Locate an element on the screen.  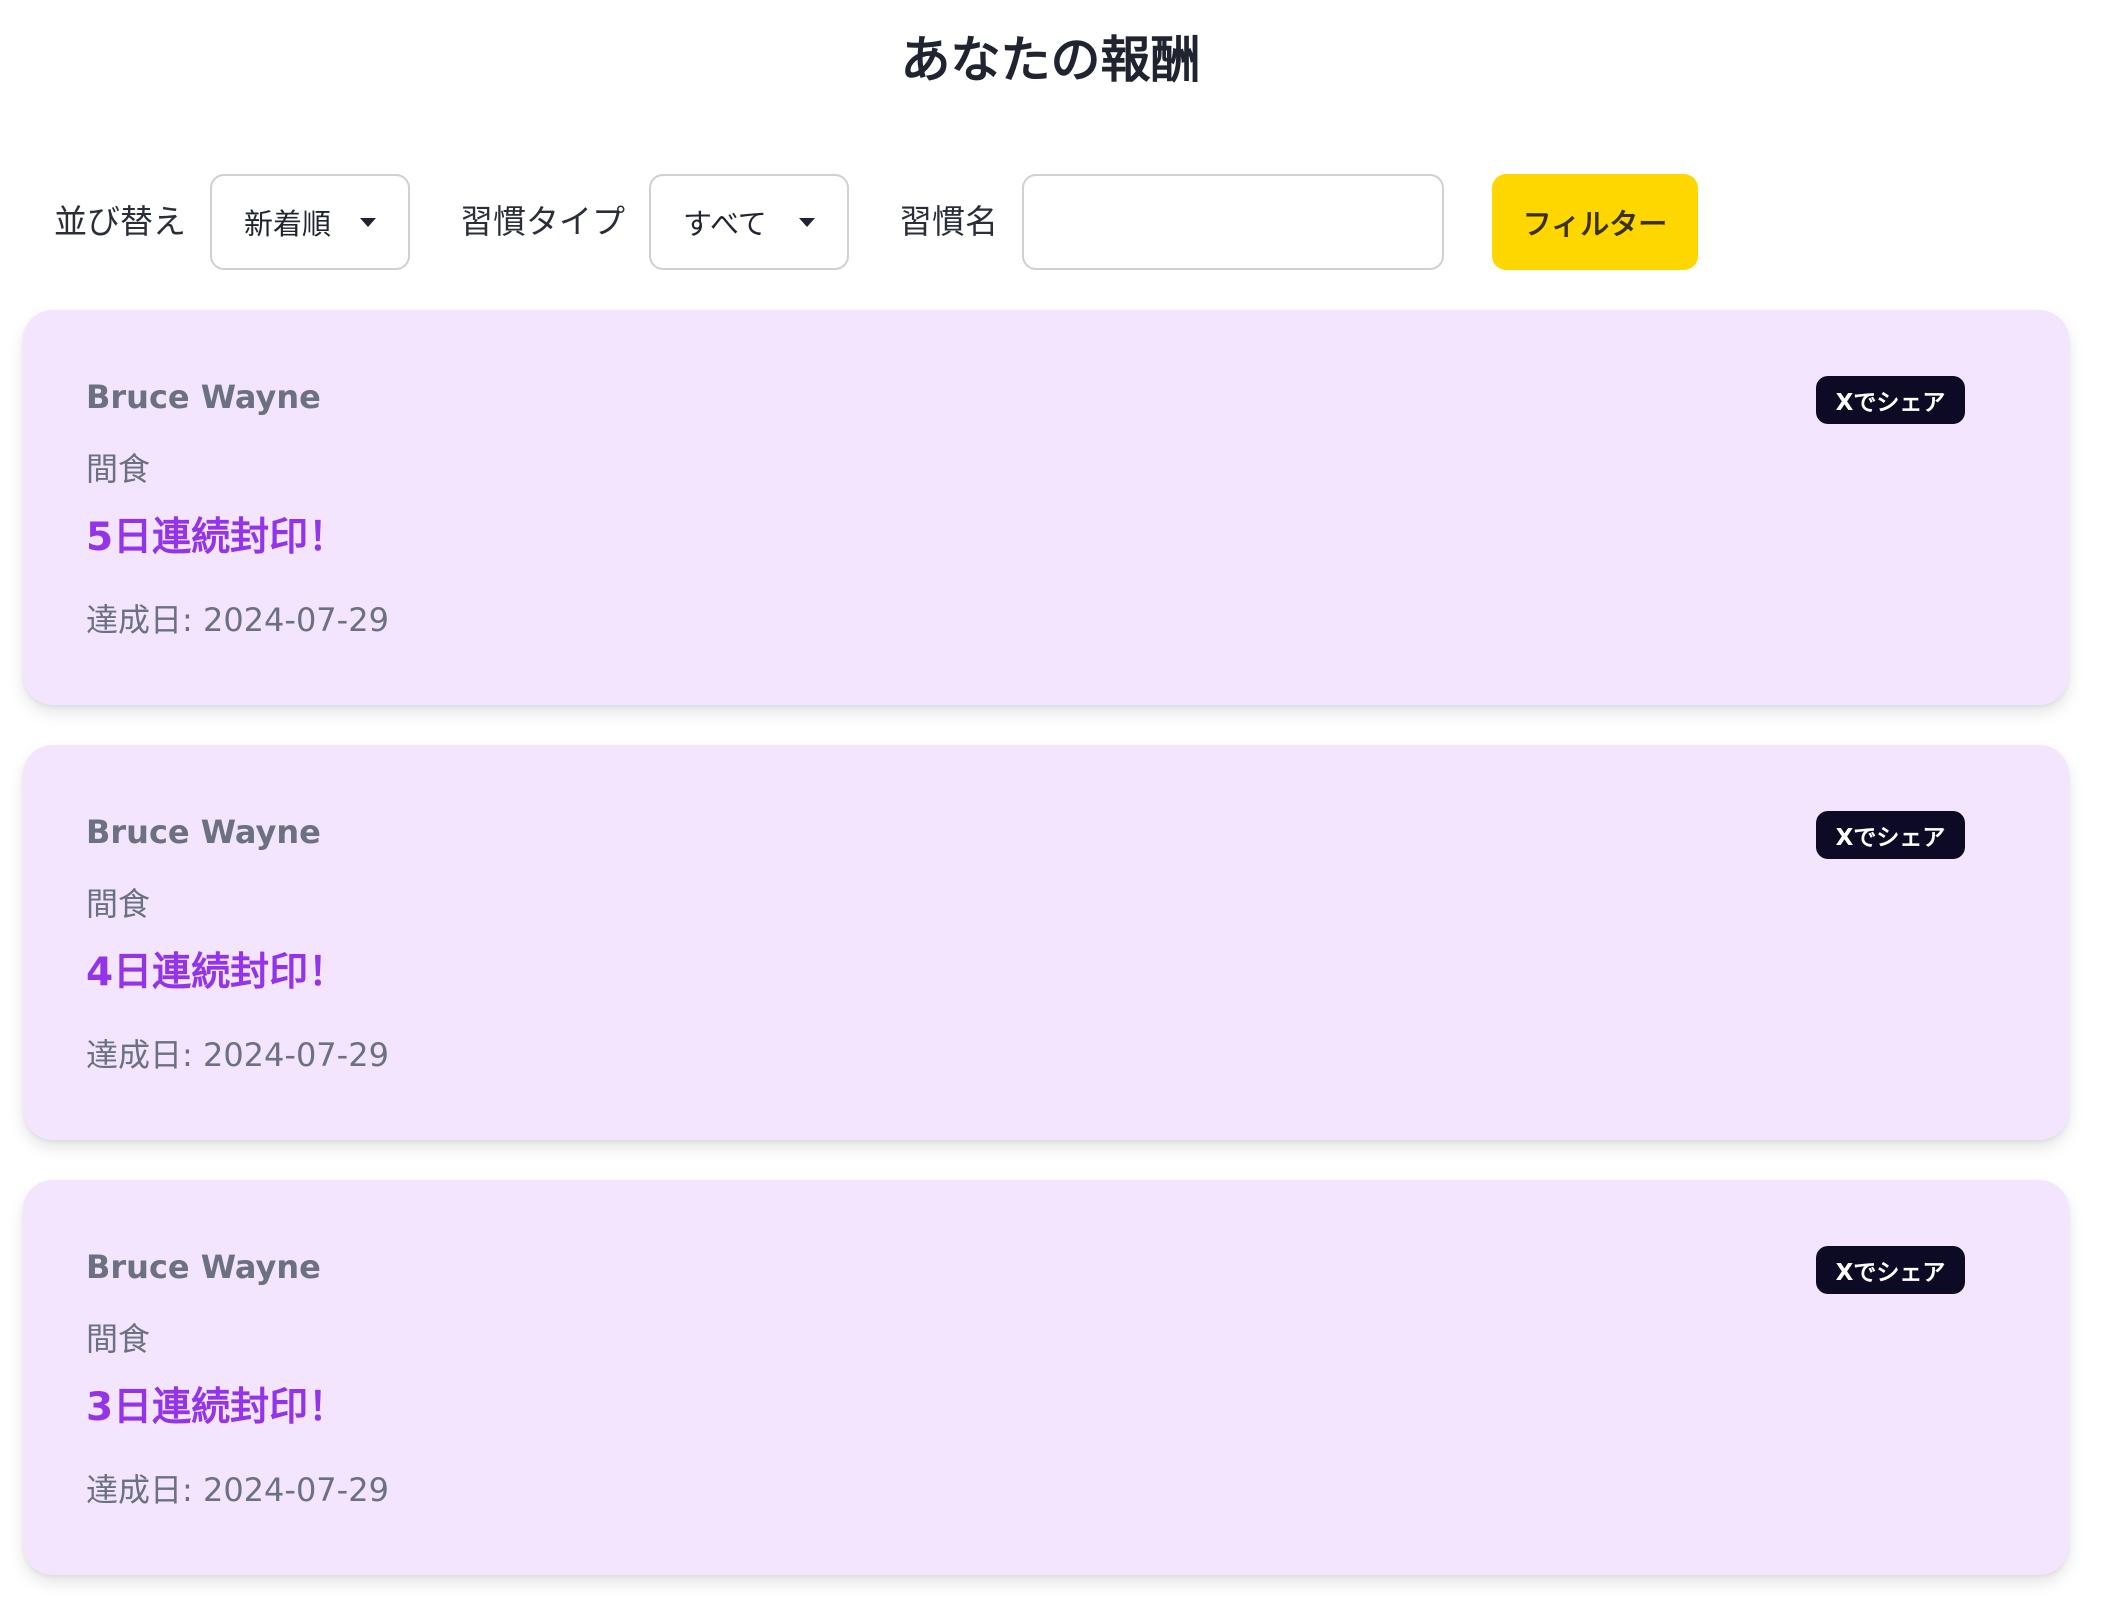
sort-label: 並び替え is located at coordinates (120, 221).